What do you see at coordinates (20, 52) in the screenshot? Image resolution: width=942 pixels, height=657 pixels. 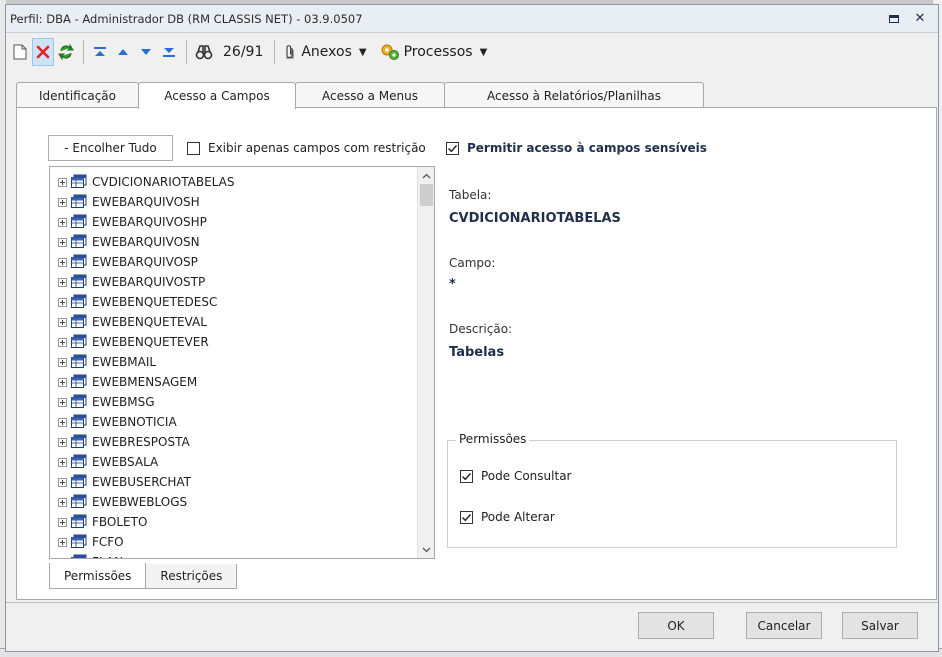 I see `new-record-button` at bounding box center [20, 52].